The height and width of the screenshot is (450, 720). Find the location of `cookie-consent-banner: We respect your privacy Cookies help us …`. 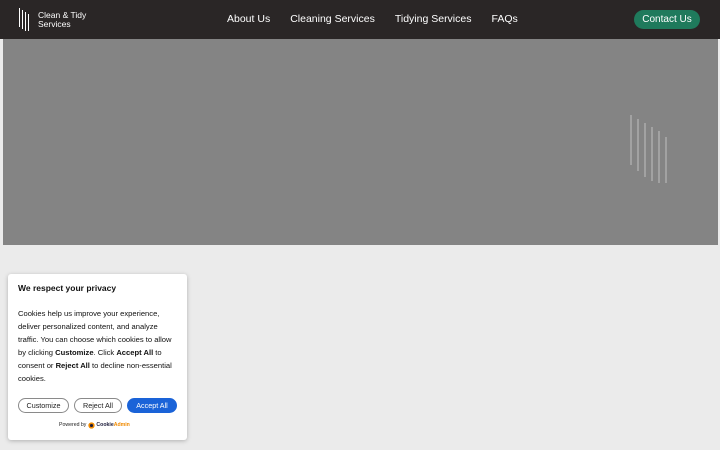

cookie-consent-banner: We respect your privacy Cookies help us … is located at coordinates (97, 357).